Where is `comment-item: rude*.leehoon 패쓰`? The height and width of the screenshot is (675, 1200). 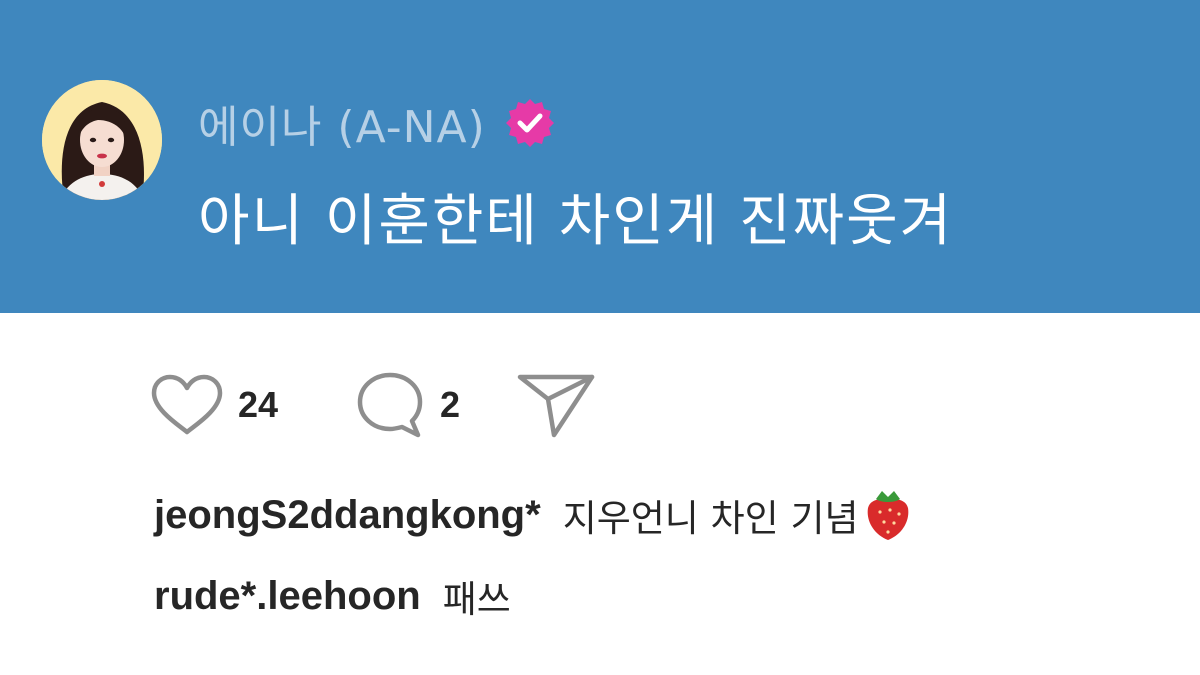
comment-item: rude*.leehoon 패쓰 is located at coordinates (332, 596).